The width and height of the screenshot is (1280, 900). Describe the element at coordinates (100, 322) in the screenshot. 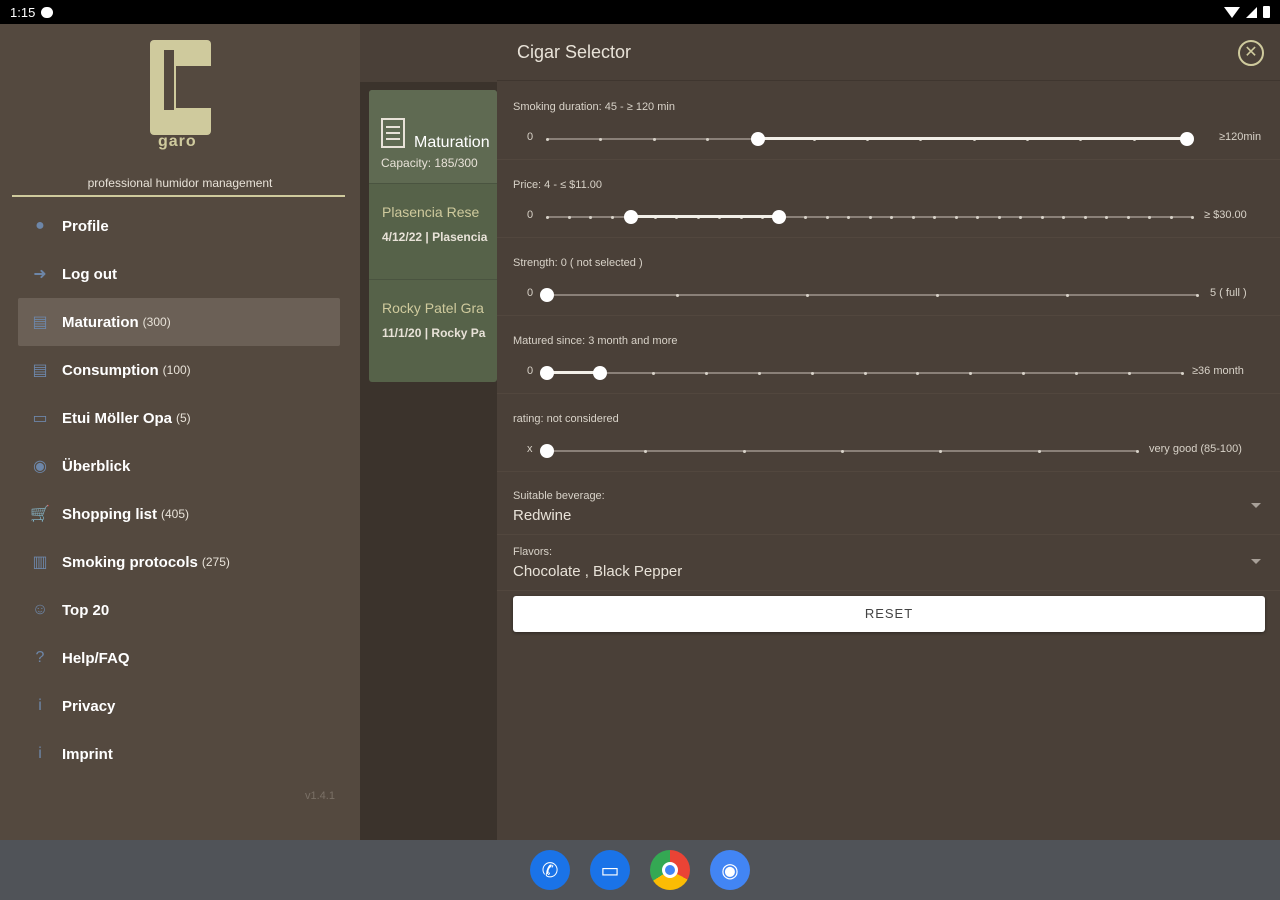

I see `drawer-item-label: Maturation` at that location.